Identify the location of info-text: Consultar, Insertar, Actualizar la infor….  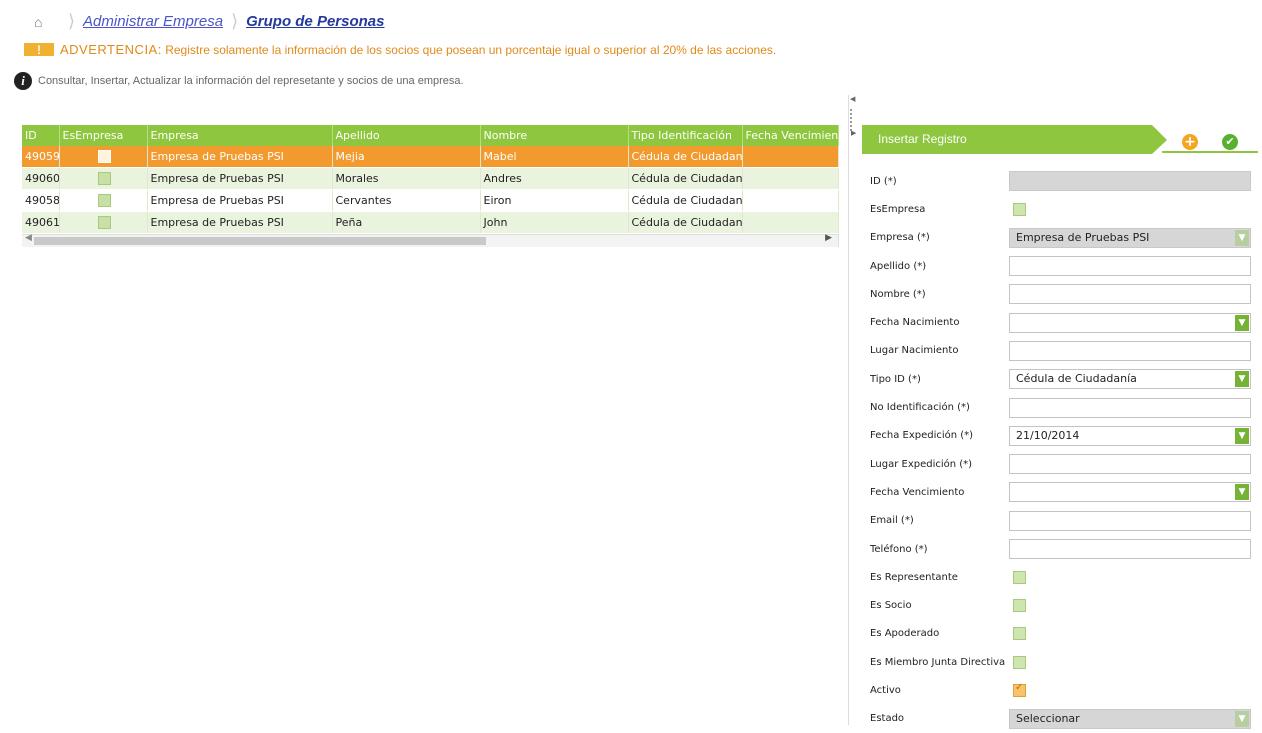
(251, 81).